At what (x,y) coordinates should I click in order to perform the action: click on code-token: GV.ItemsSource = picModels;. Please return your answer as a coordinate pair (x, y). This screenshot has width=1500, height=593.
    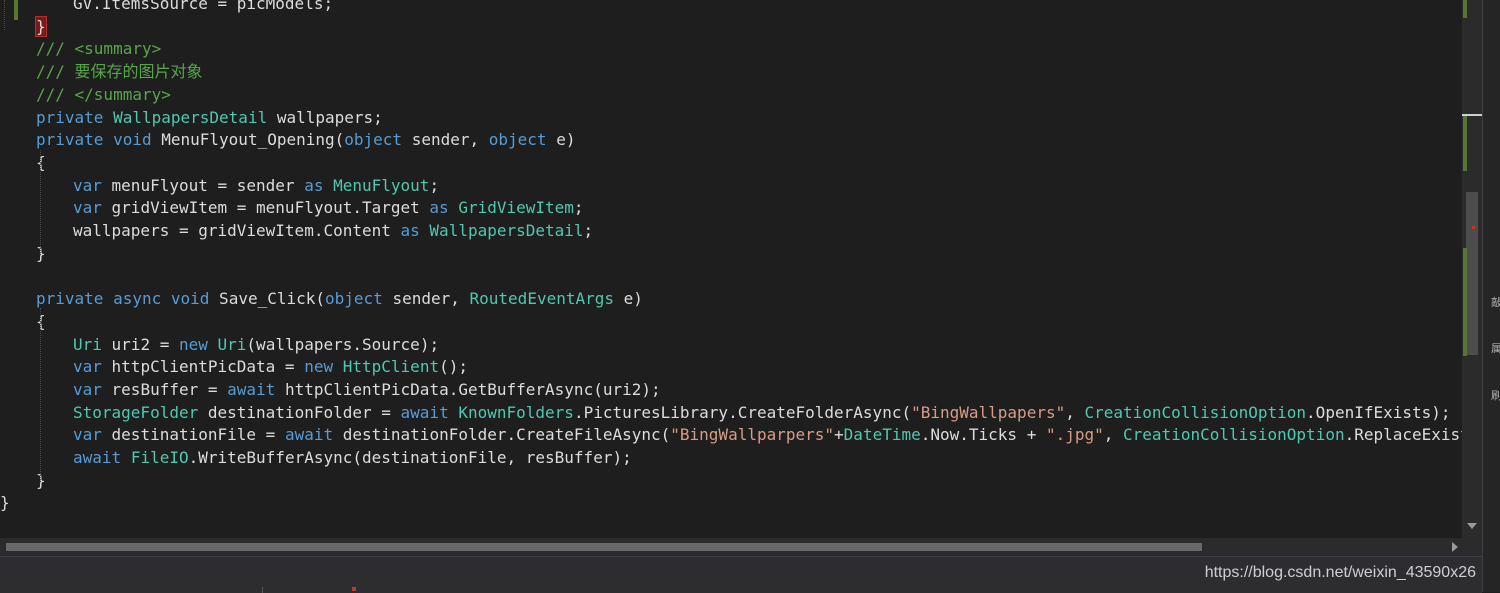
    Looking at the image, I should click on (203, 6).